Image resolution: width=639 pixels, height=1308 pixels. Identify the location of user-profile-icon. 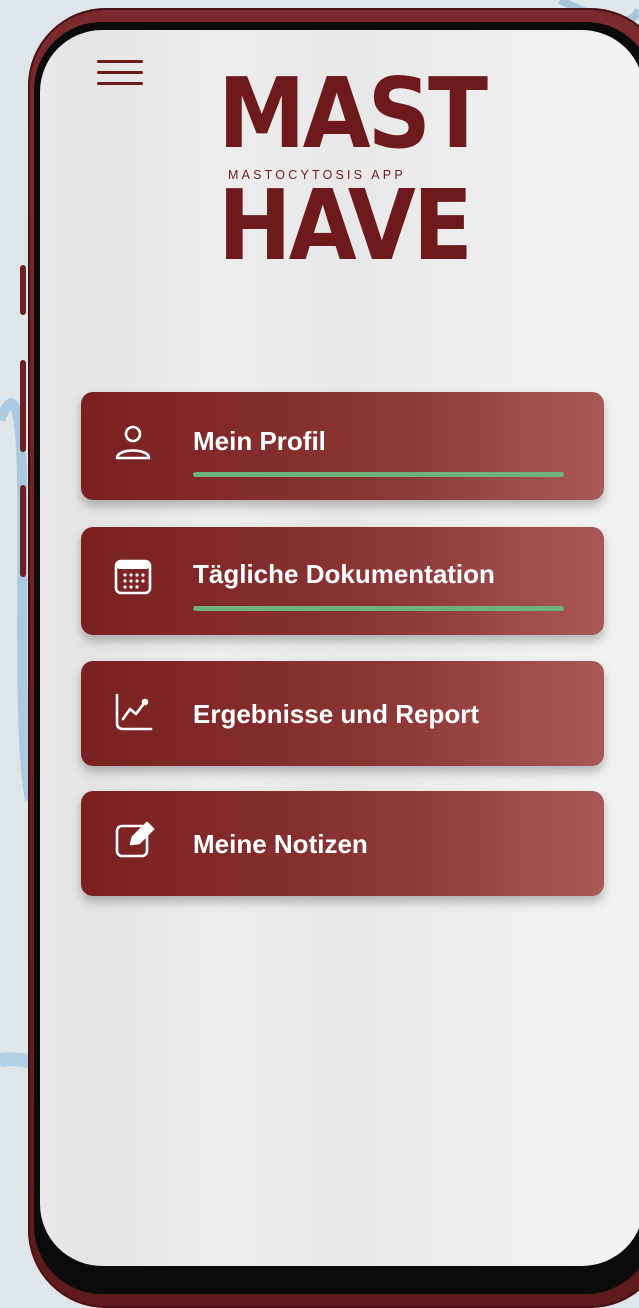
(133, 442).